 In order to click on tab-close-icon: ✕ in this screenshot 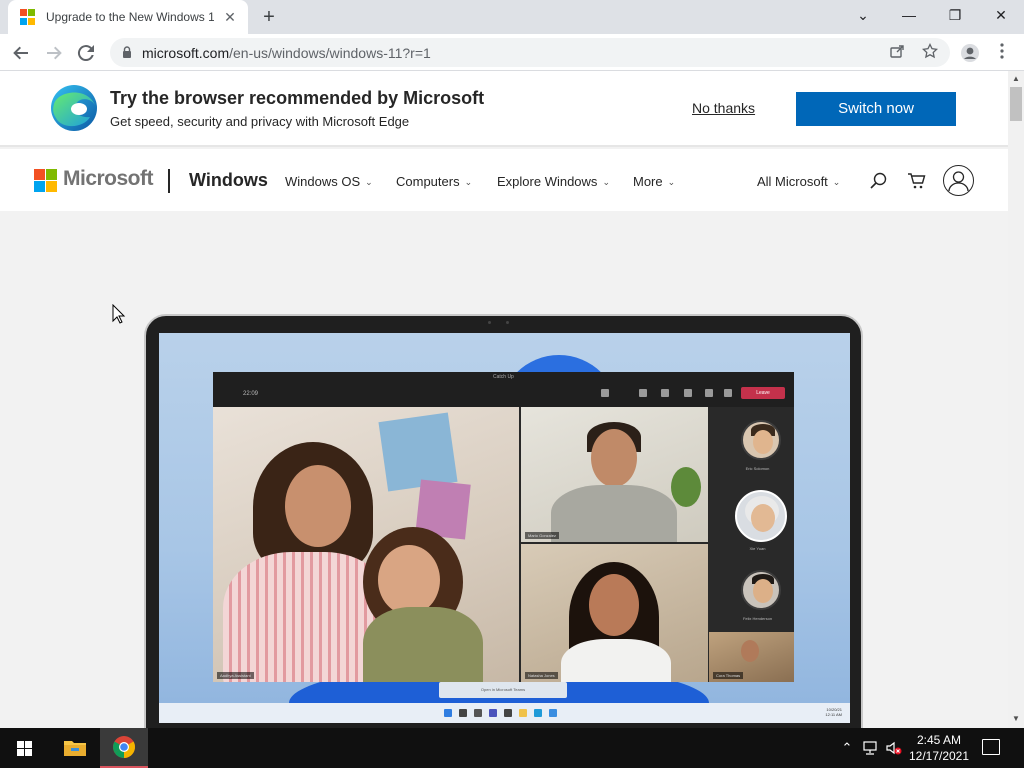, I will do `click(230, 17)`.